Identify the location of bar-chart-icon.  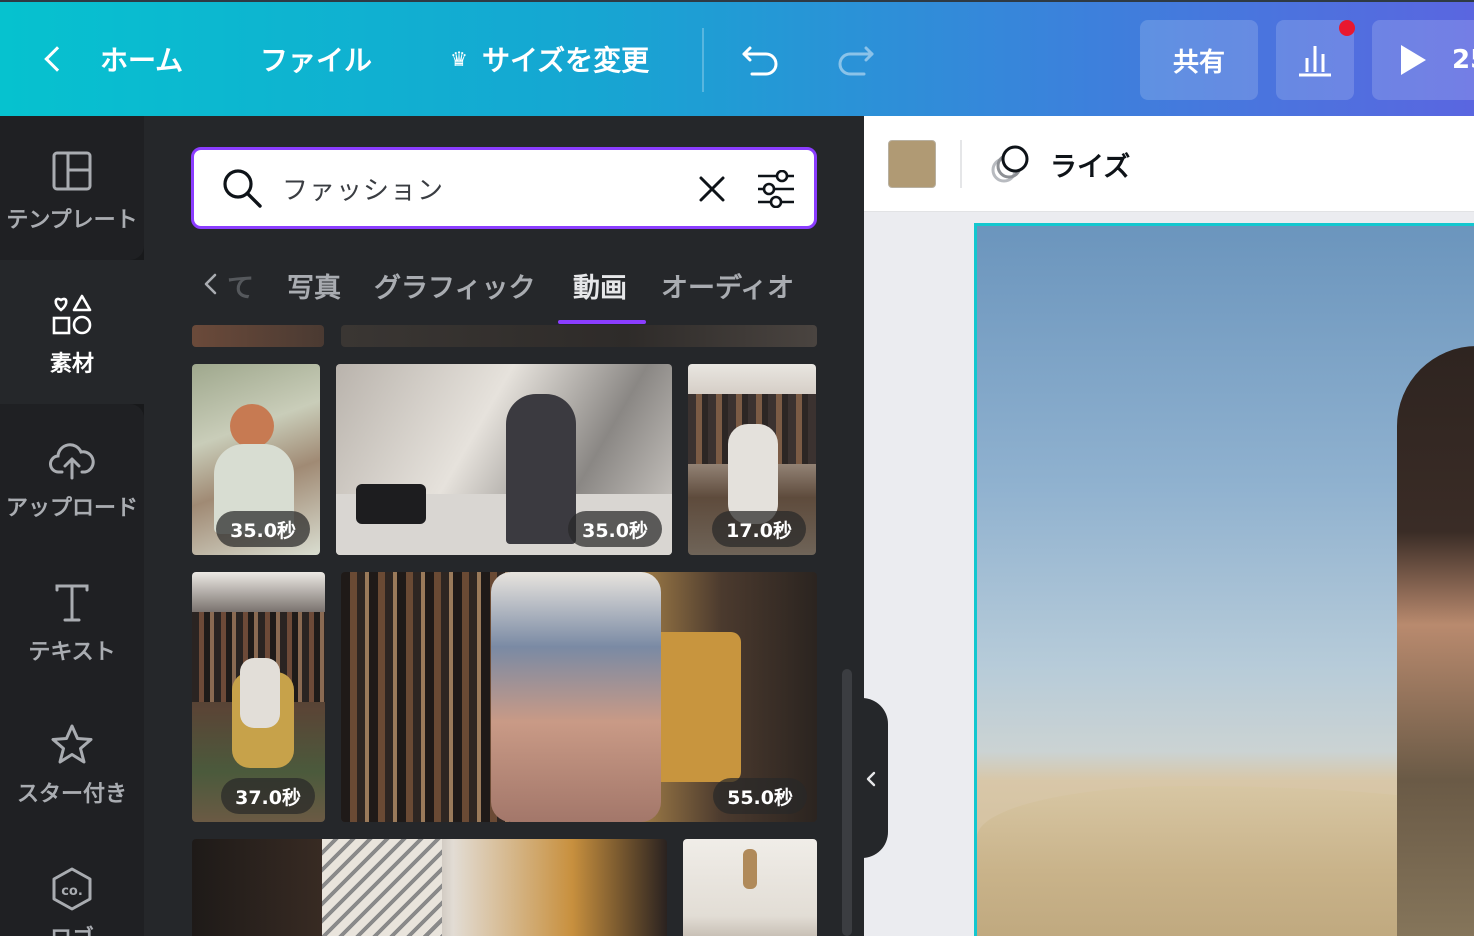
(1315, 61).